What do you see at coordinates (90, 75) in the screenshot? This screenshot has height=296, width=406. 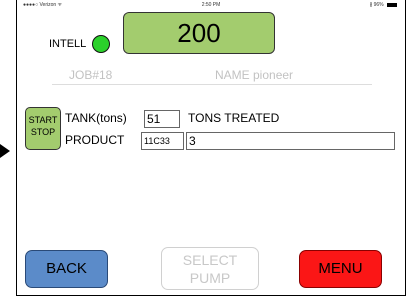 I see `job-field: JOB#18` at bounding box center [90, 75].